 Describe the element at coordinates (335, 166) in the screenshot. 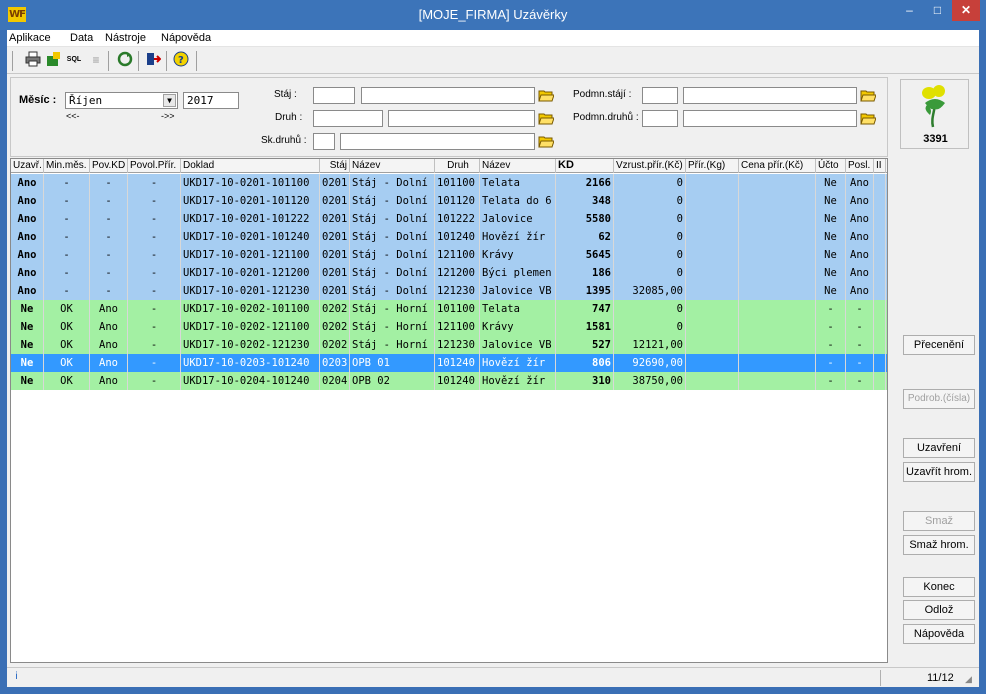

I see `column-header: Stáj` at that location.